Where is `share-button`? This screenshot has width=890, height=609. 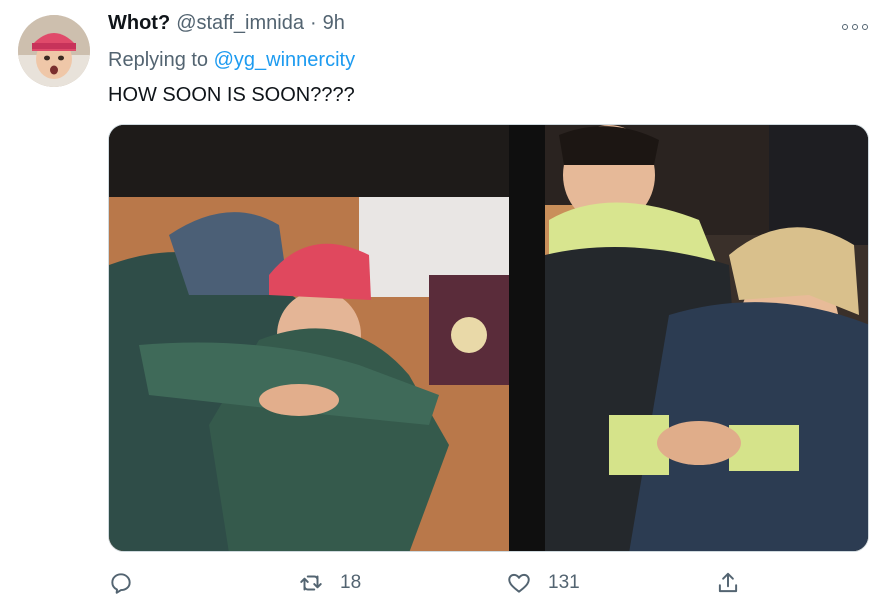
share-button is located at coordinates (728, 583).